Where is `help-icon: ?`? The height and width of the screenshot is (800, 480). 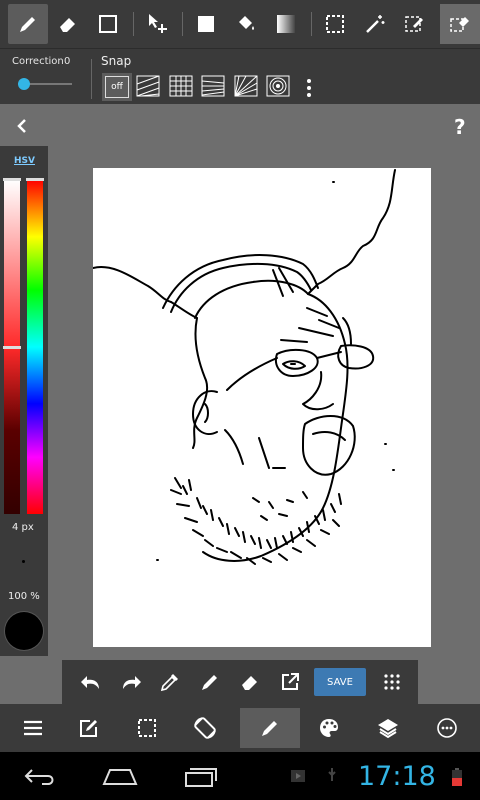
help-icon: ? is located at coordinates (460, 127).